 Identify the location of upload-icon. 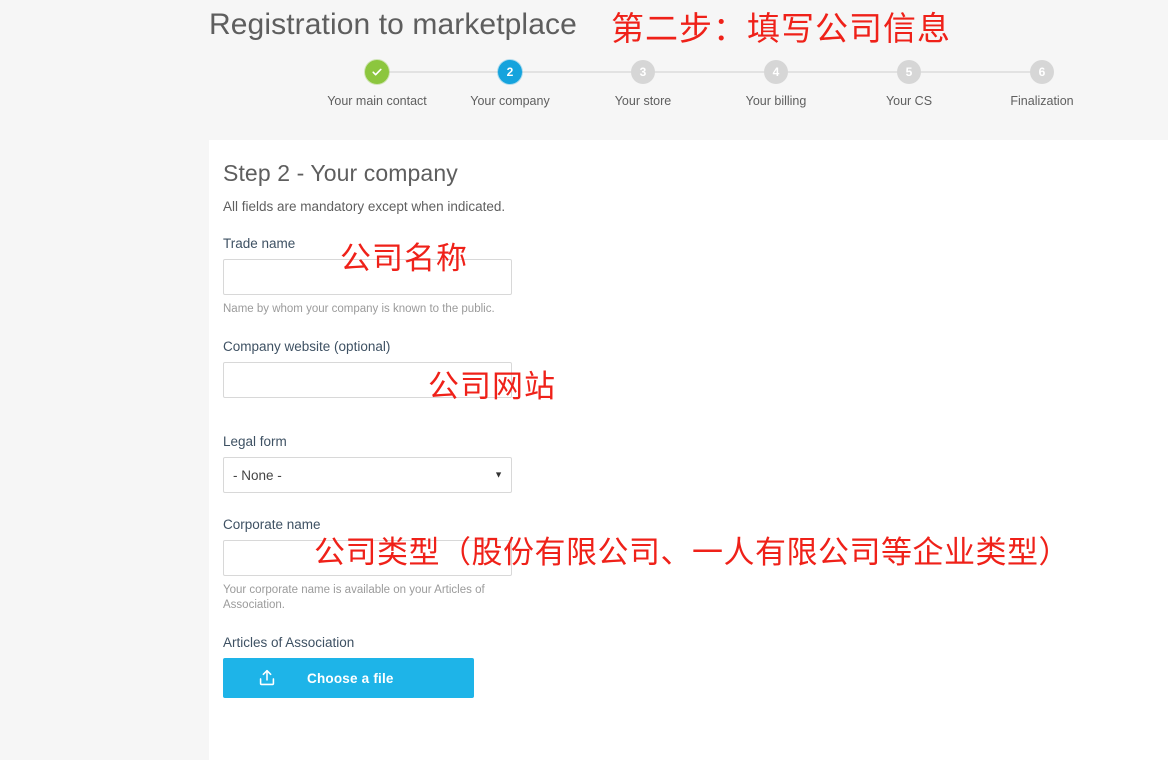
(267, 678).